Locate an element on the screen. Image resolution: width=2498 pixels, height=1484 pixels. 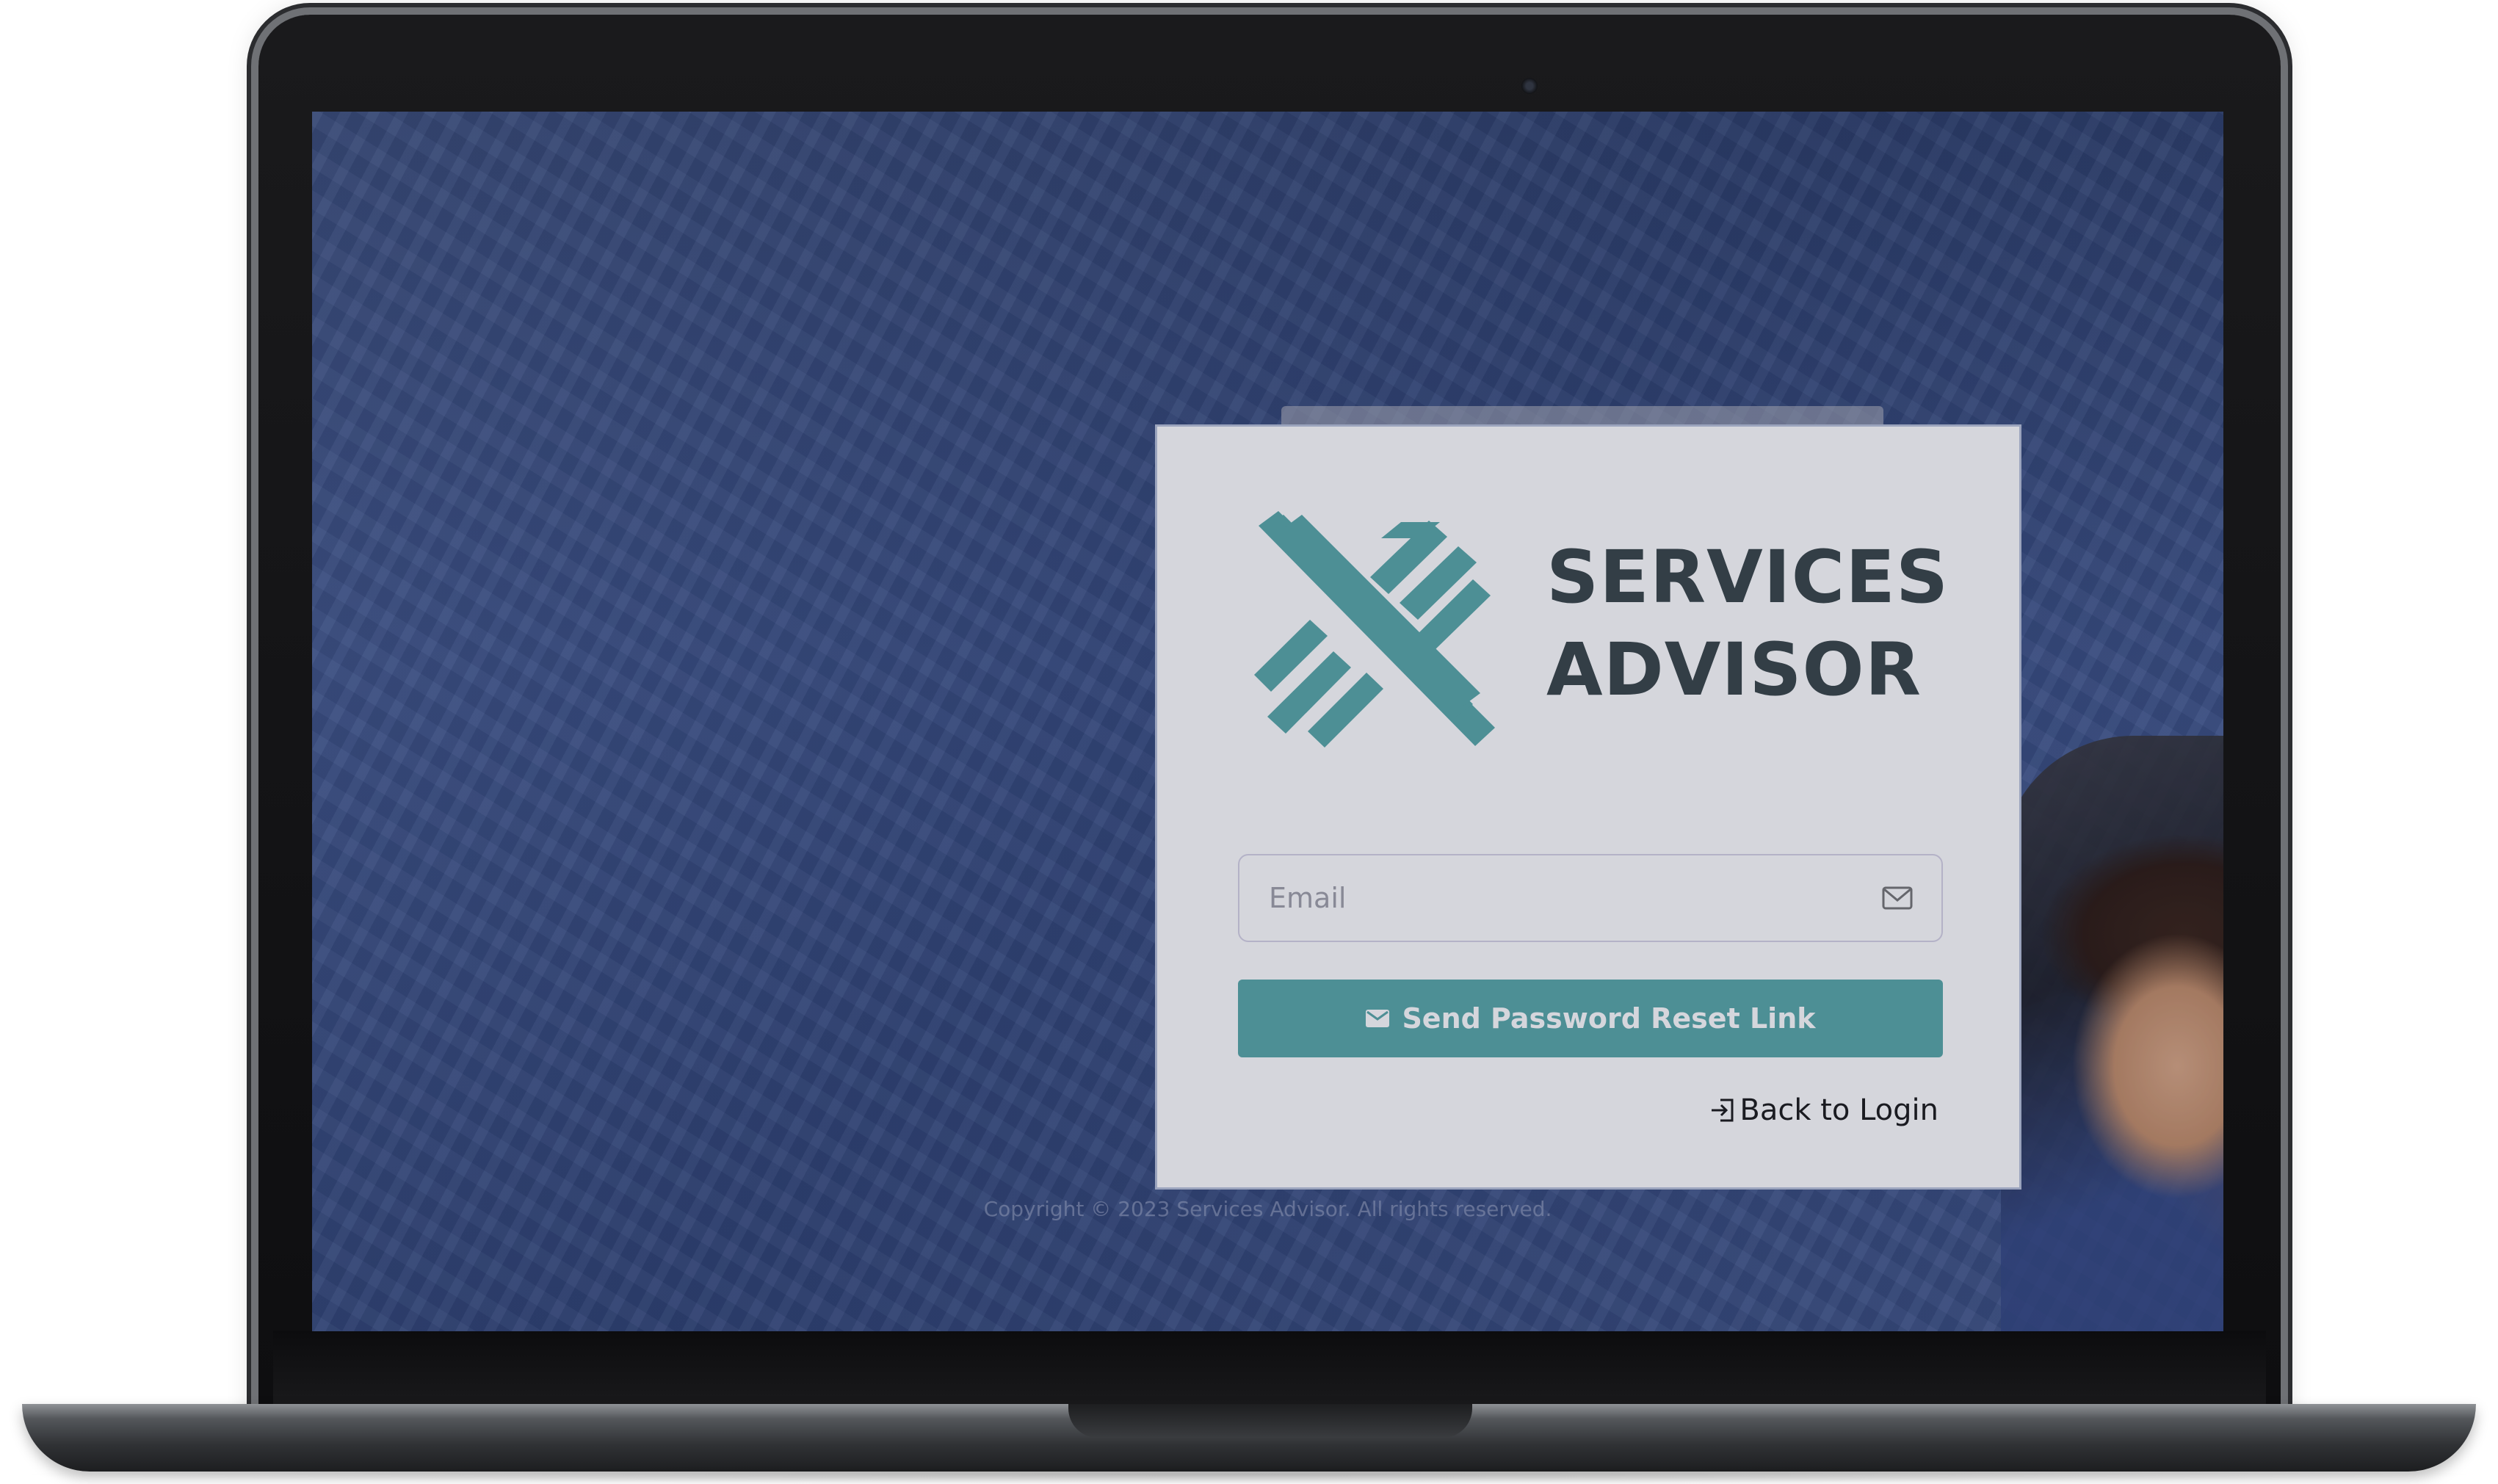
laptop-shadow is located at coordinates (1249, 1474).